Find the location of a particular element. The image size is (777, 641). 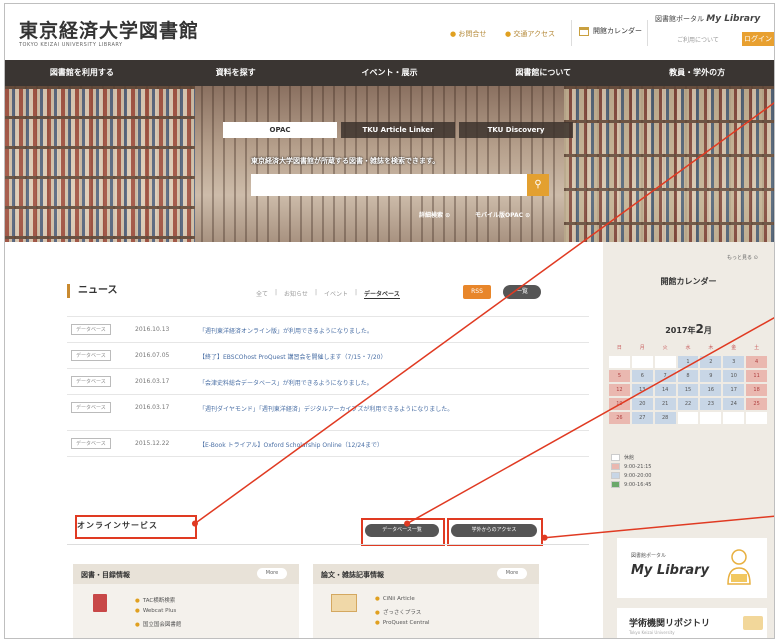

service-link: ● Webcat Plus is located at coordinates (155, 611).